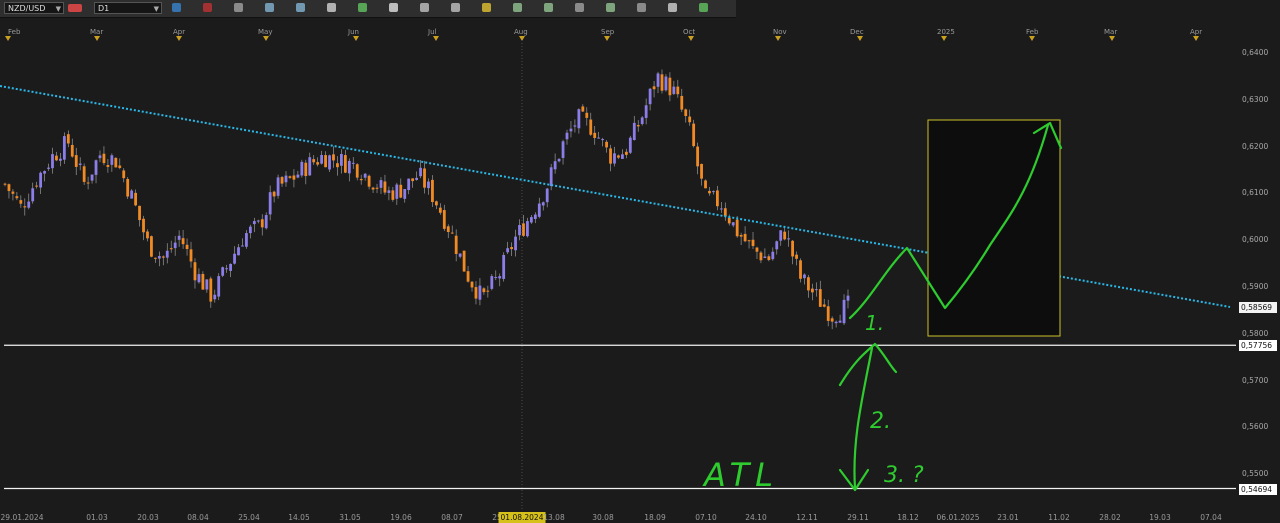 The height and width of the screenshot is (523, 1280). What do you see at coordinates (97, 517) in the screenshot?
I see `date-label: 01.03` at bounding box center [97, 517].